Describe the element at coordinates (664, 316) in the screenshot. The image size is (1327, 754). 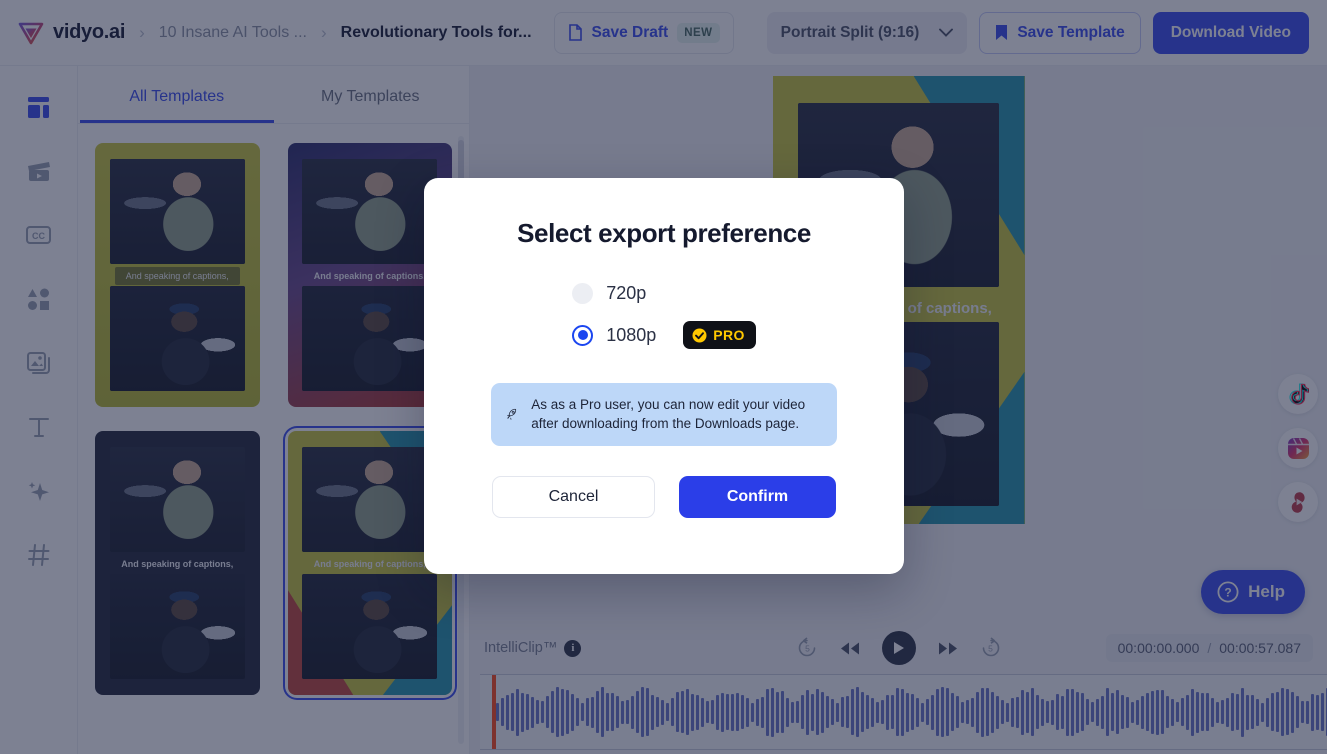
I see `resolution-options: 720p 1080p PRO` at that location.